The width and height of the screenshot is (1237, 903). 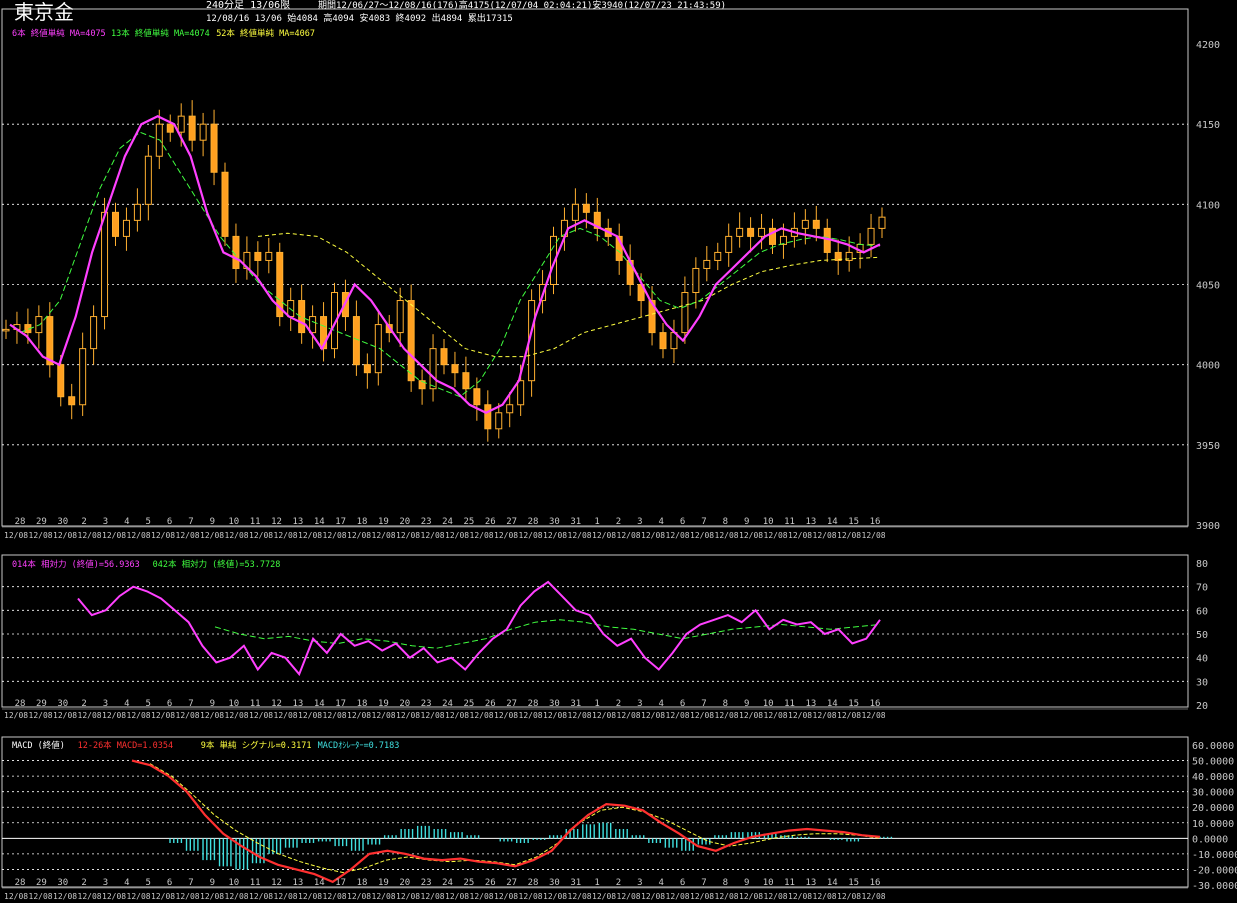 What do you see at coordinates (468, 883) in the screenshot?
I see `macd-day-label: 25` at bounding box center [468, 883].